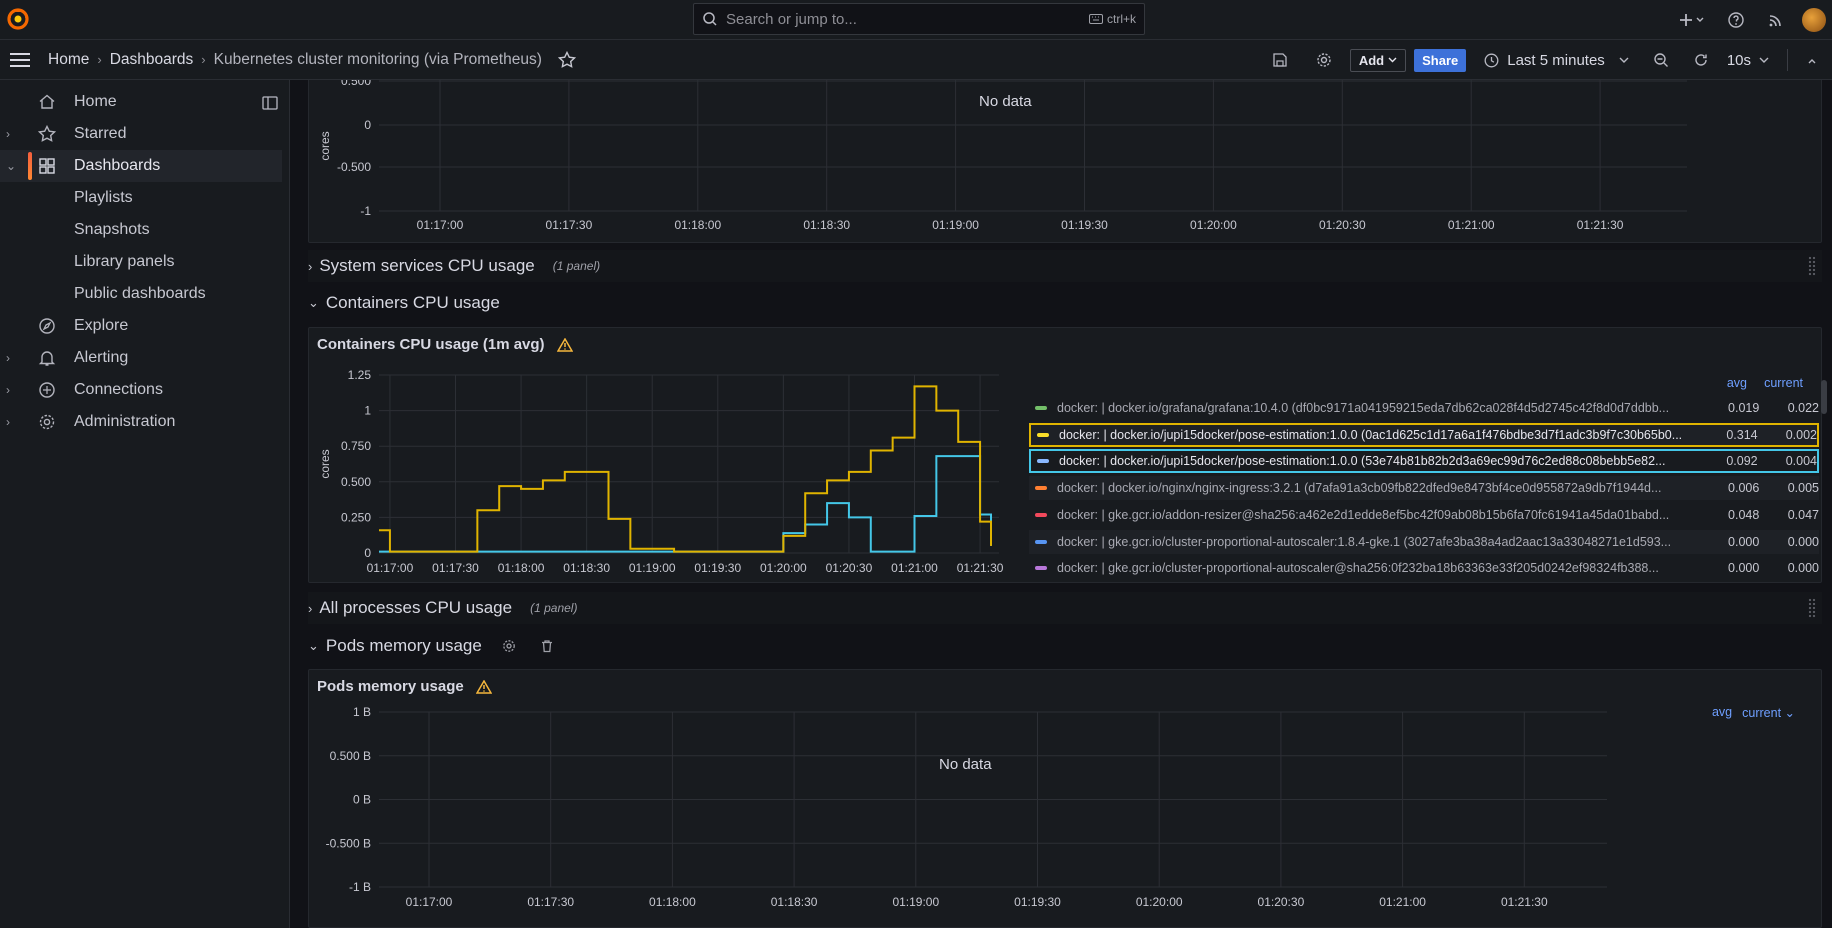 The image size is (1832, 928). Describe the element at coordinates (919, 19) in the screenshot. I see `search-input: Search or jump to... ctrl+k` at that location.